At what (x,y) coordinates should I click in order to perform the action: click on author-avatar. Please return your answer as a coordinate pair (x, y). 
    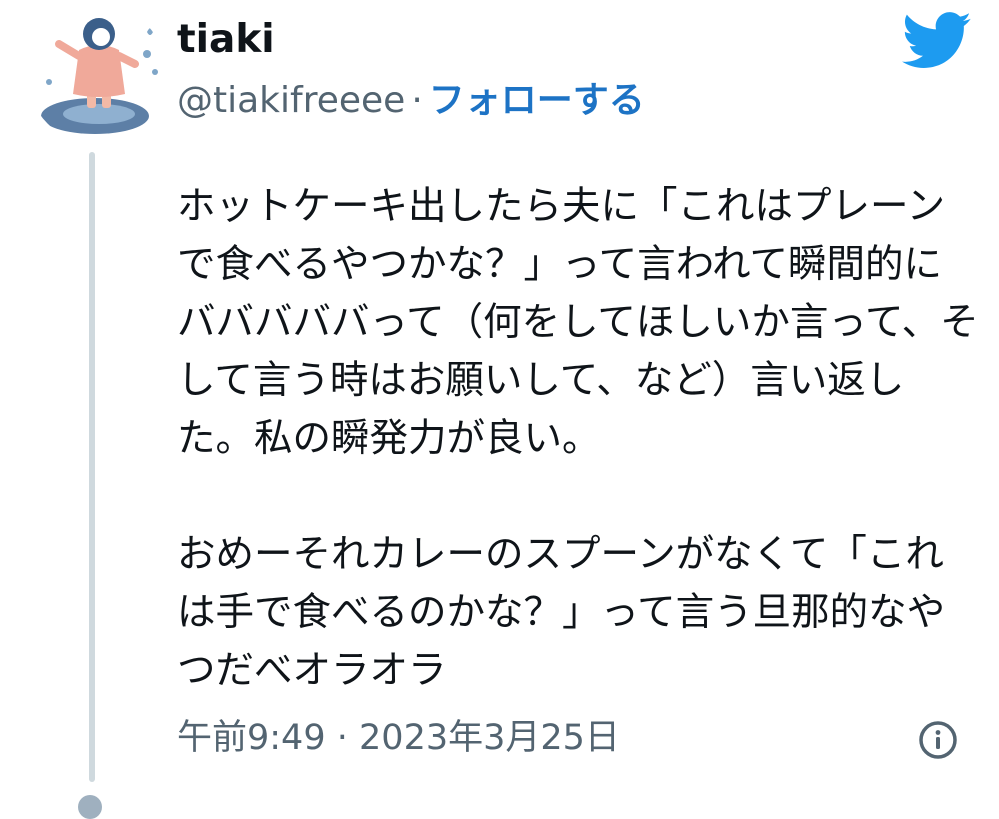
    Looking at the image, I should click on (97, 74).